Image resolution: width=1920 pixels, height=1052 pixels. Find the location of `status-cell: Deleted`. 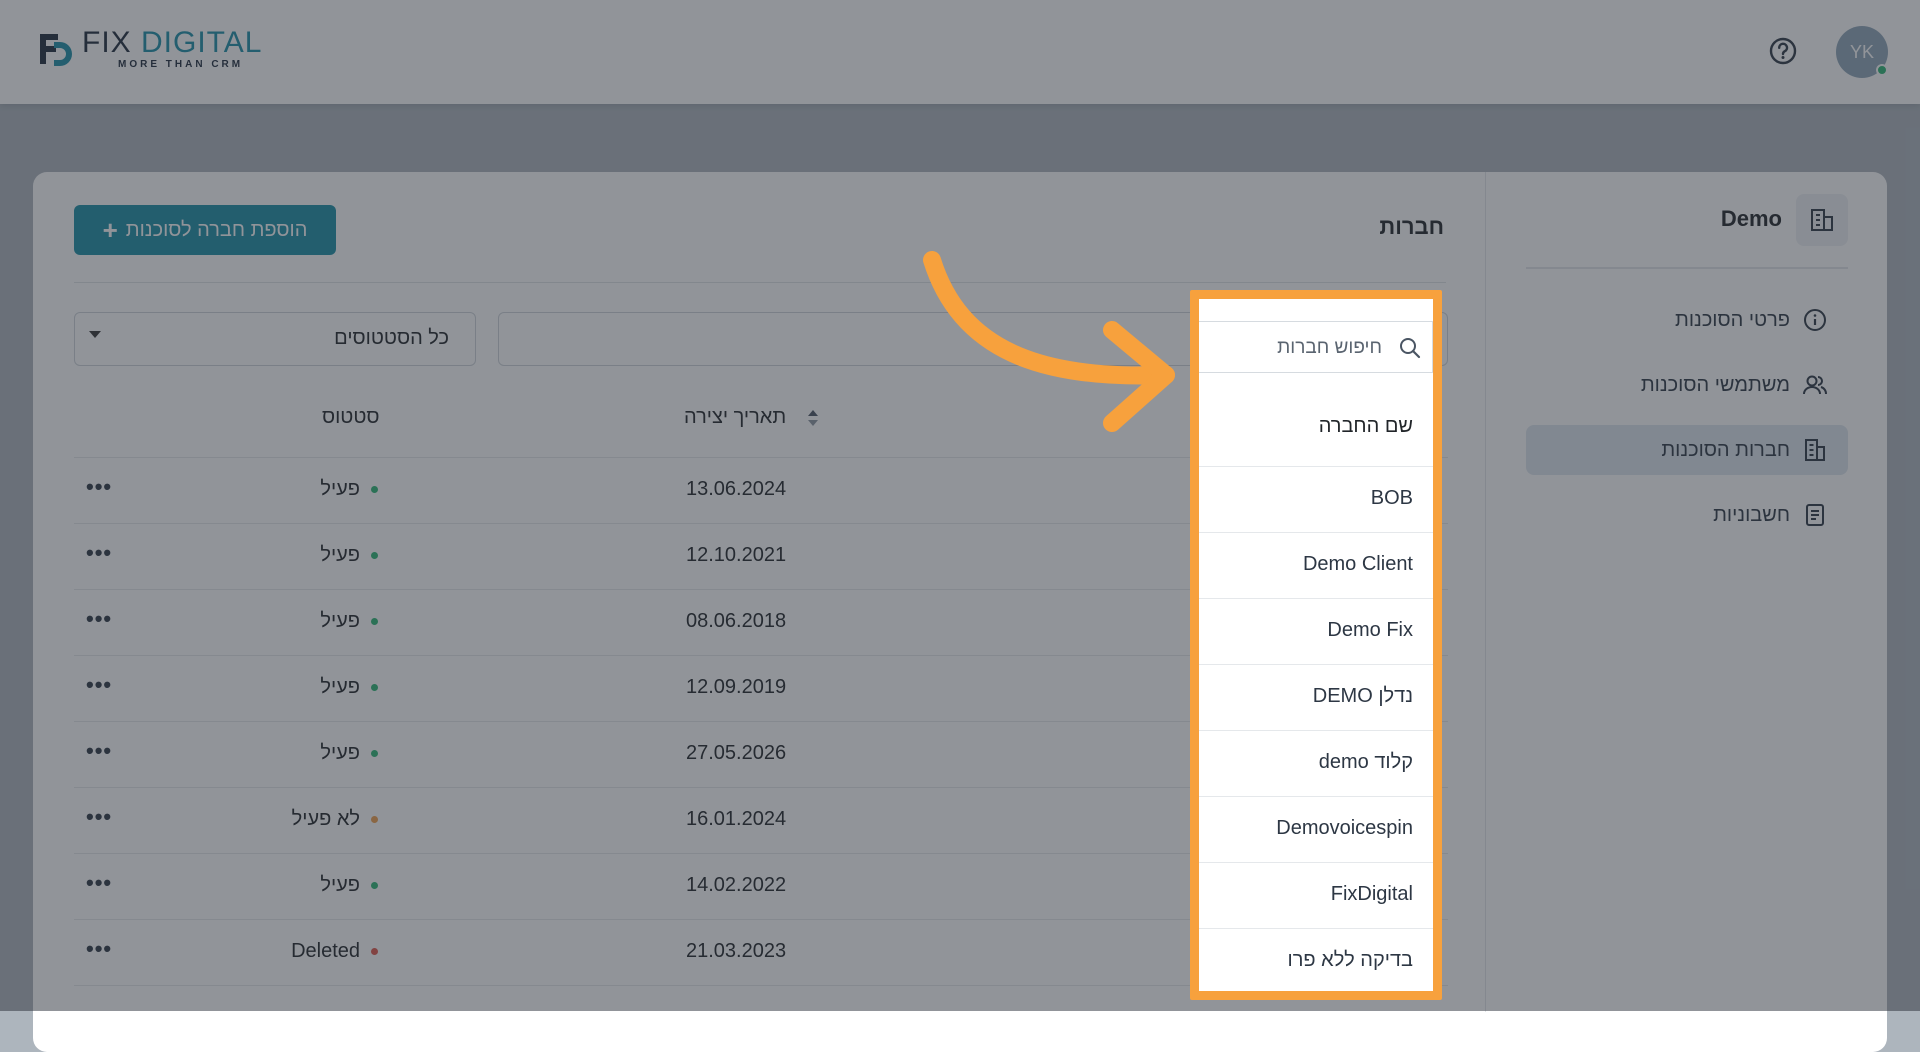

status-cell: Deleted is located at coordinates (325, 951).